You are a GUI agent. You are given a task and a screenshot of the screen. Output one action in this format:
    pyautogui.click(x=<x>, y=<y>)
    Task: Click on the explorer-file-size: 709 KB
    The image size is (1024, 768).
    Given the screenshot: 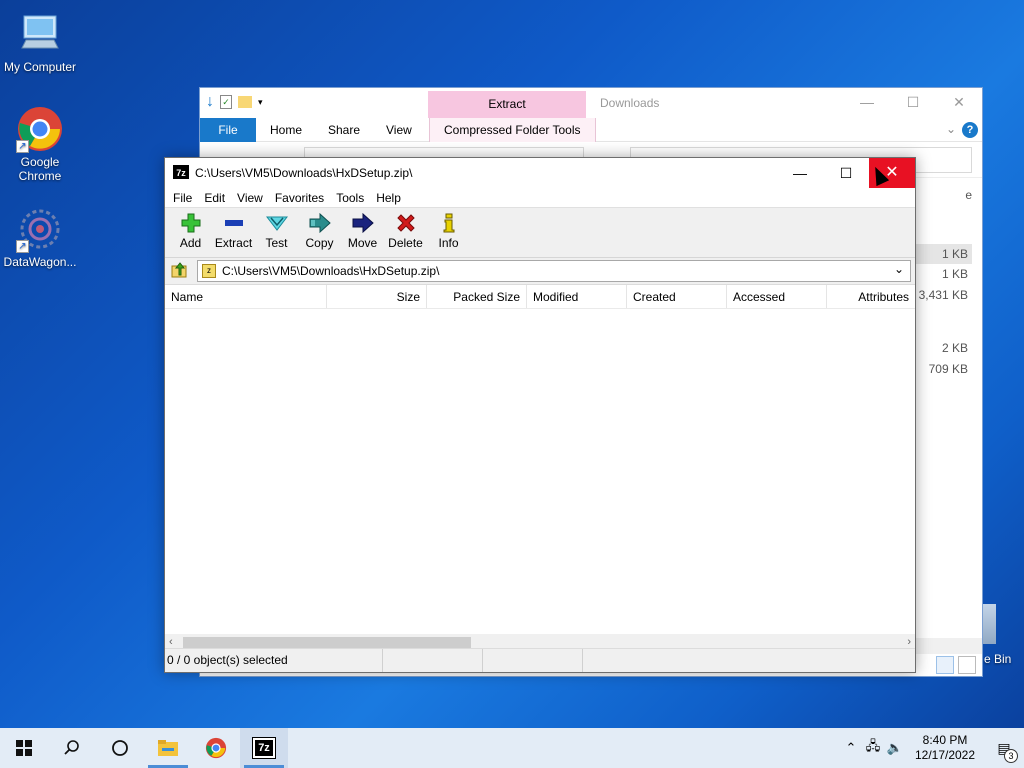 What is the action you would take?
    pyautogui.click(x=944, y=369)
    